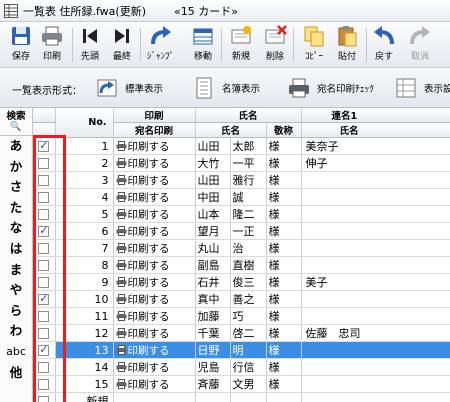 The width and height of the screenshot is (450, 402). Describe the element at coordinates (16, 290) in the screenshot. I see `index-key-ya: や` at that location.